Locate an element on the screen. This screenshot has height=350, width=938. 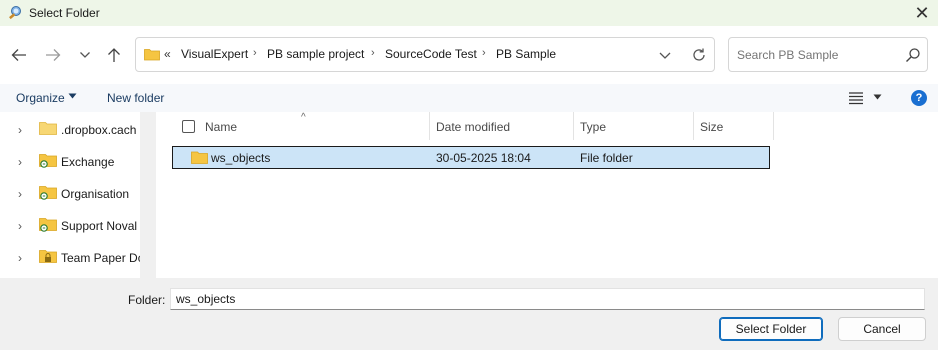
address-overflow: « is located at coordinates (167, 54).